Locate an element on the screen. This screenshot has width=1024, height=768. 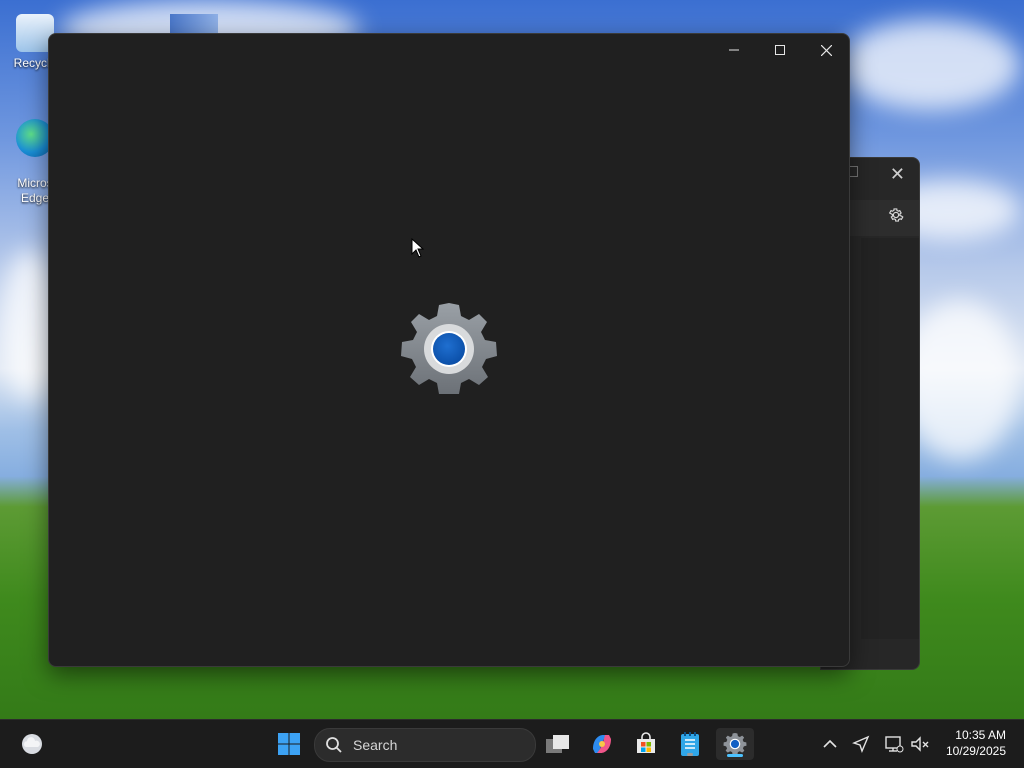
desktop-icon-partial is located at coordinates (194, 24).